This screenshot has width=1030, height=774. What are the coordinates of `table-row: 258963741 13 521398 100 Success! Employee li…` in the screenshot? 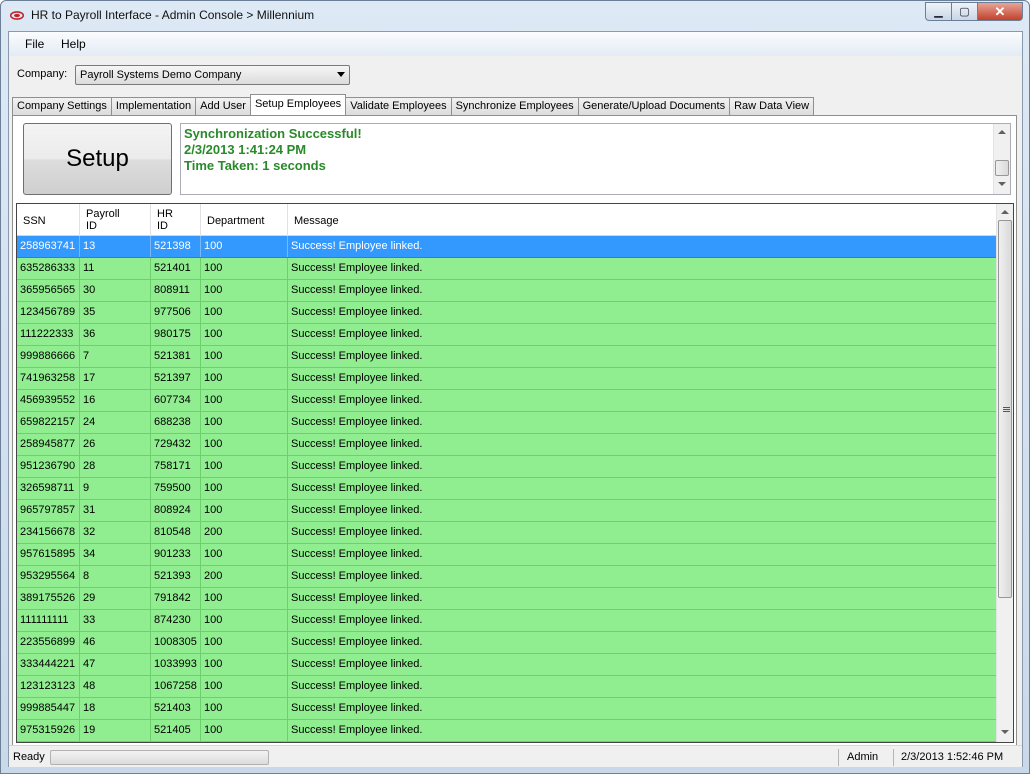 It's located at (507, 247).